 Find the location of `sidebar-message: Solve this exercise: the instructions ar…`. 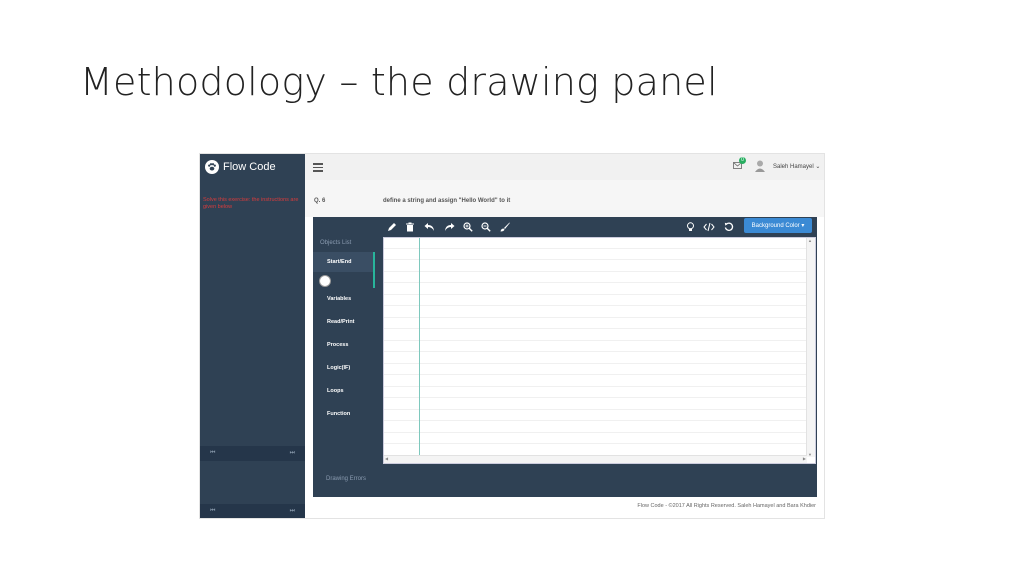

sidebar-message: Solve this exercise: the instructions ar… is located at coordinates (251, 203).